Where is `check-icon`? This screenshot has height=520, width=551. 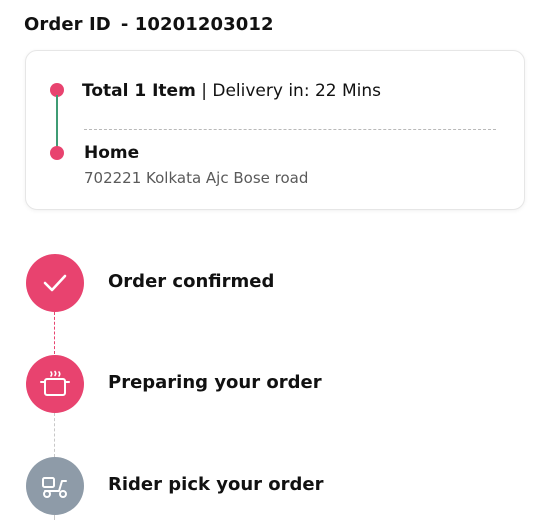 check-icon is located at coordinates (55, 283).